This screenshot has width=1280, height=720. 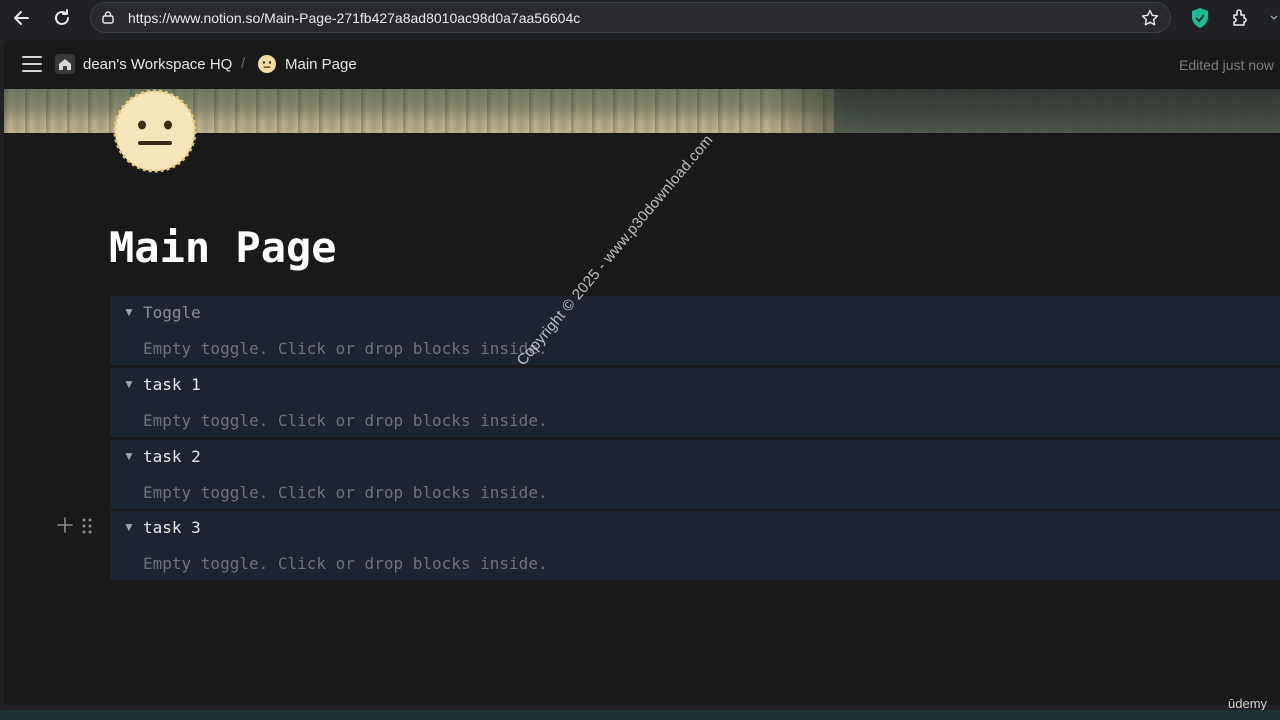 I want to click on taskbar-strip, so click(x=640, y=715).